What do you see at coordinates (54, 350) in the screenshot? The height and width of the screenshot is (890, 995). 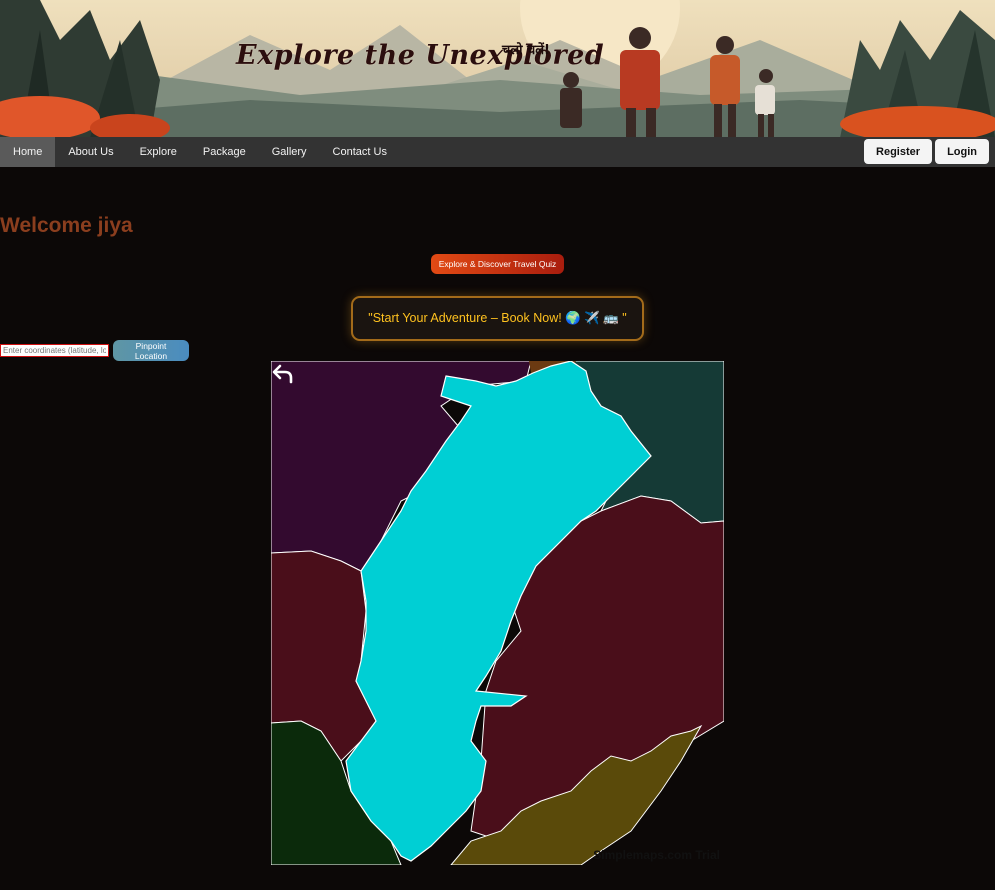 I see `coordinates-input` at bounding box center [54, 350].